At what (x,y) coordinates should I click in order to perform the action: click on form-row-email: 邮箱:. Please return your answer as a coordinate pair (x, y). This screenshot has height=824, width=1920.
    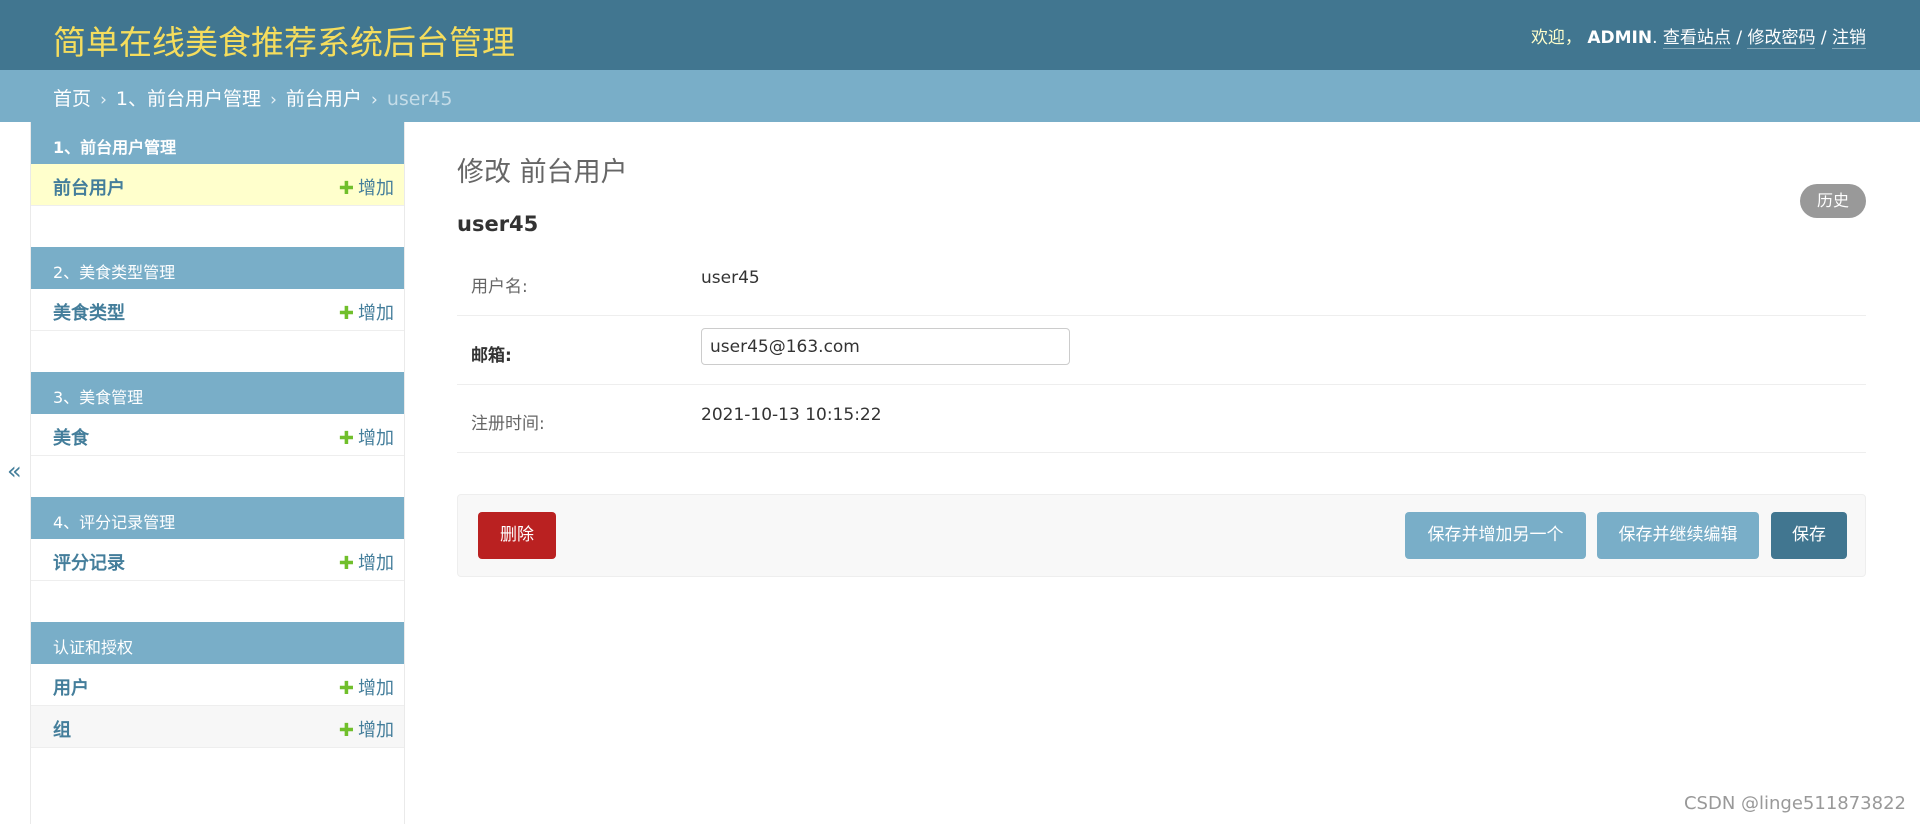
    Looking at the image, I should click on (1161, 351).